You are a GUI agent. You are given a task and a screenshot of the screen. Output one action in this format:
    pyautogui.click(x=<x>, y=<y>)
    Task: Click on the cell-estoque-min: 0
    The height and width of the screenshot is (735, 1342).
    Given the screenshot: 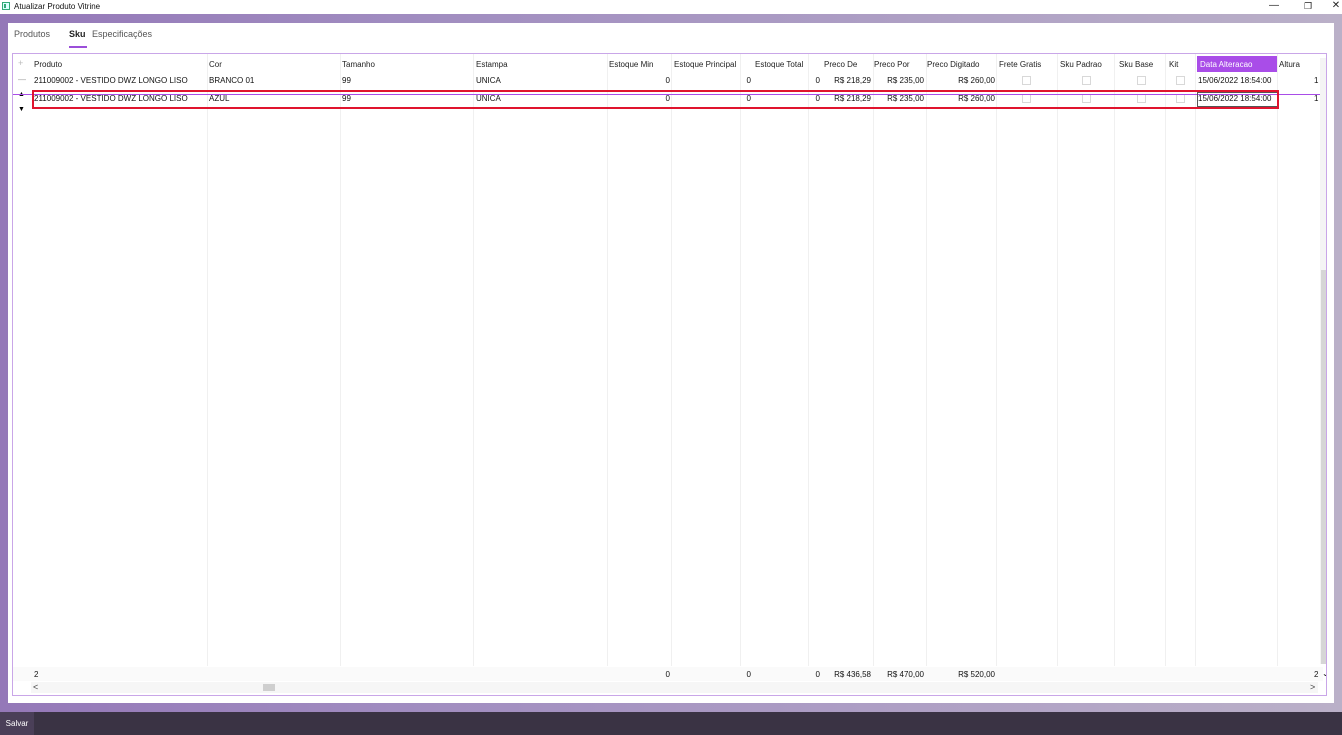 What is the action you would take?
    pyautogui.click(x=641, y=80)
    